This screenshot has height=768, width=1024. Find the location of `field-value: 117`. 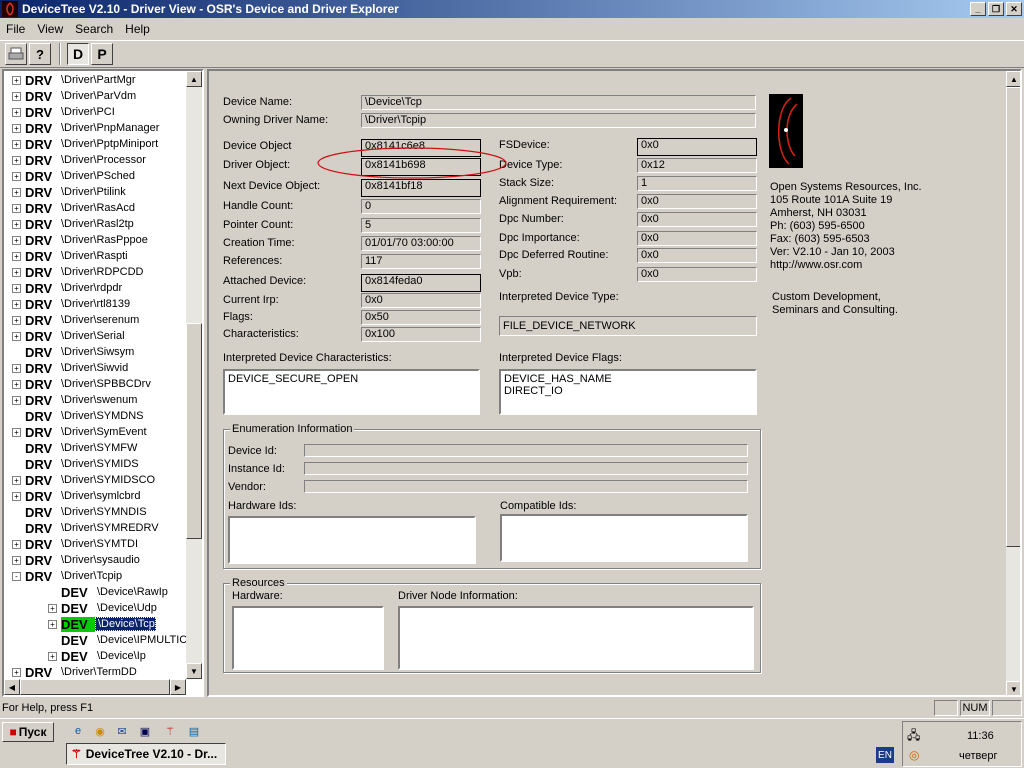

field-value: 117 is located at coordinates (421, 261).